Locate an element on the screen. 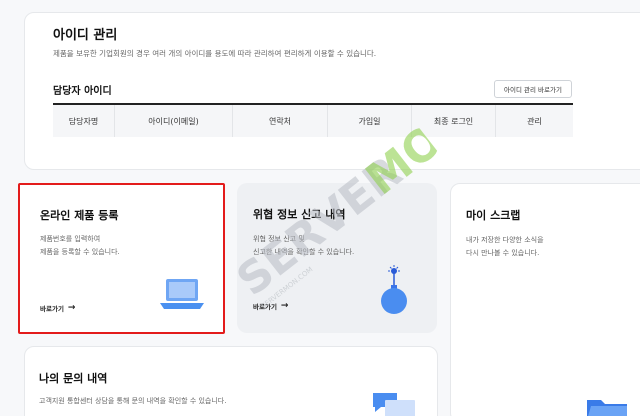  online-card-title: 온라인 제품 등록 is located at coordinates (79, 215).